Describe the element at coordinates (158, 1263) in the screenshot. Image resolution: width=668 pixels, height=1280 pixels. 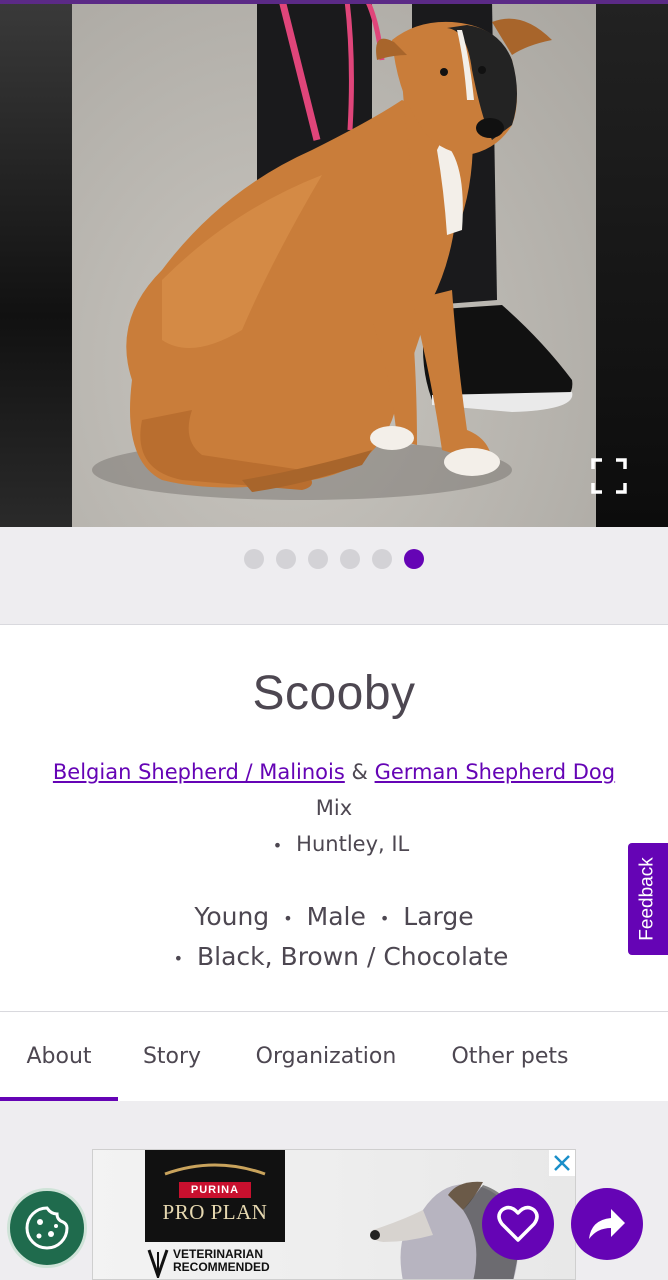
I see `caduceus-icon` at that location.